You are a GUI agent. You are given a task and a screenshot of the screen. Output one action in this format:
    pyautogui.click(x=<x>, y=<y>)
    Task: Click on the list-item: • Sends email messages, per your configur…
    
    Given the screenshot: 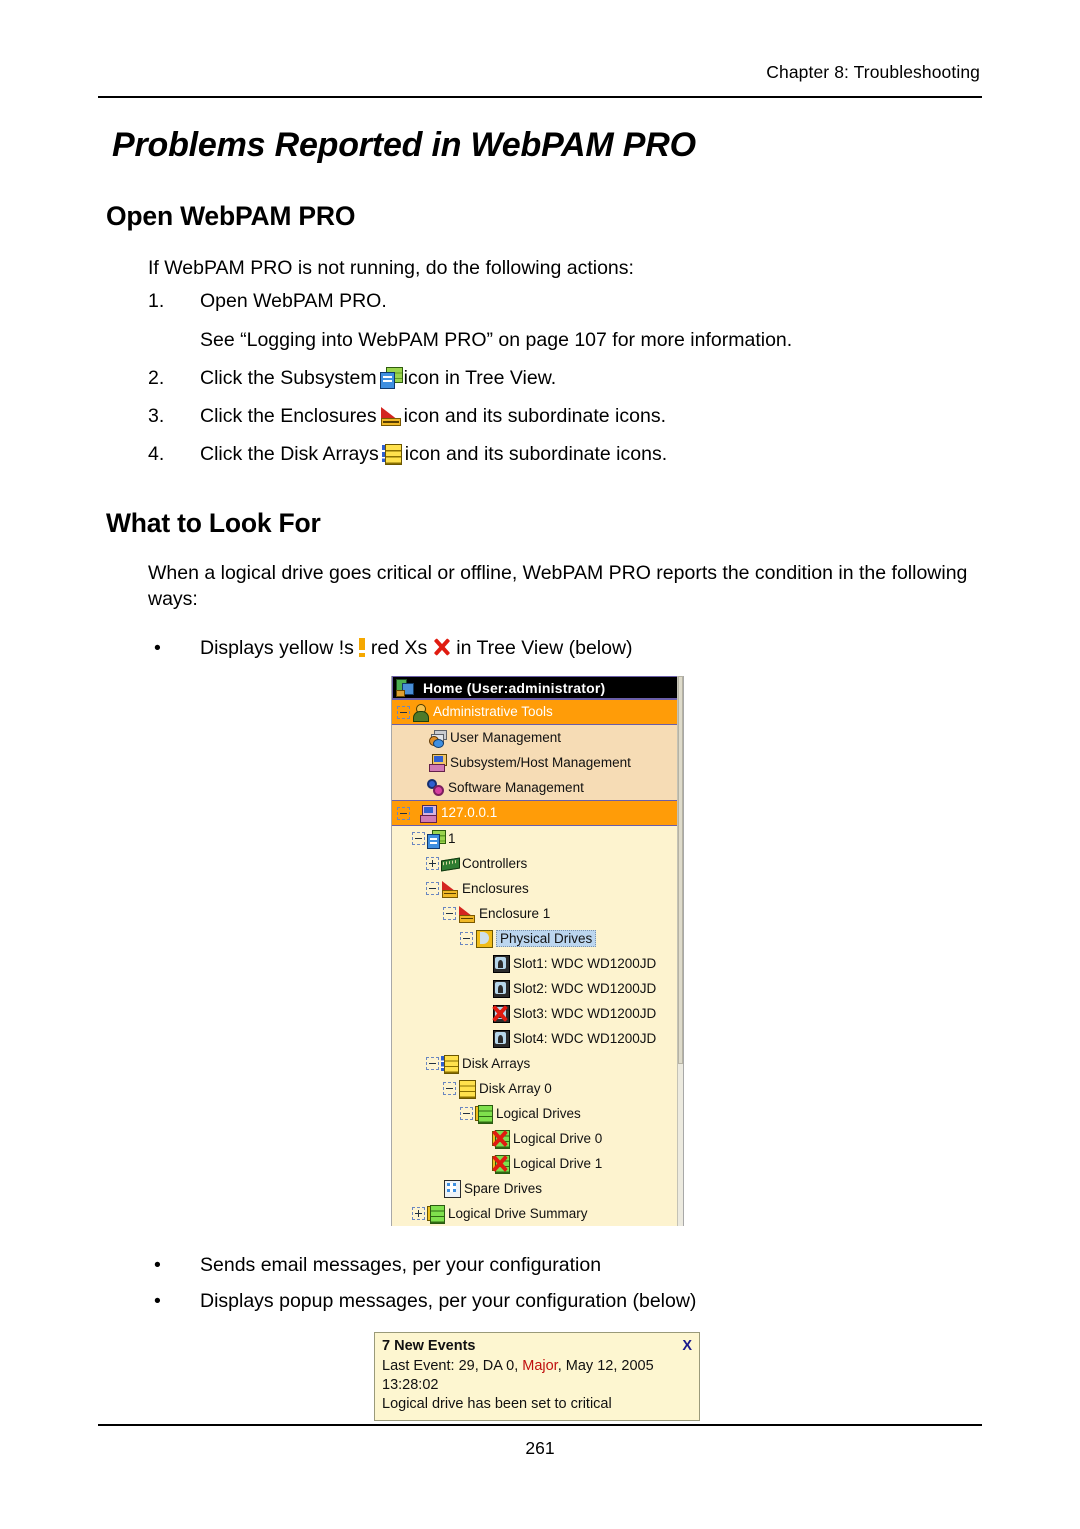 What is the action you would take?
    pyautogui.click(x=573, y=1265)
    